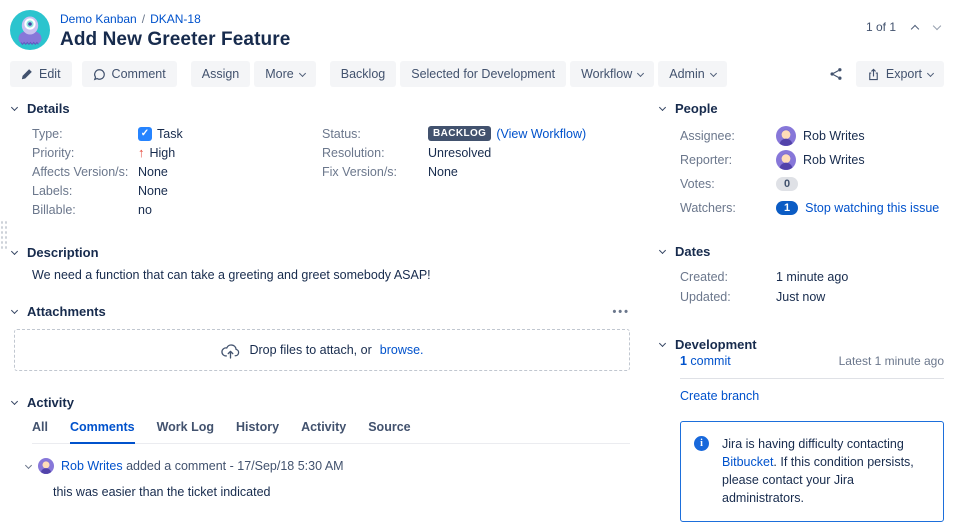  Describe the element at coordinates (41, 74) in the screenshot. I see `edit-button: Edit` at that location.